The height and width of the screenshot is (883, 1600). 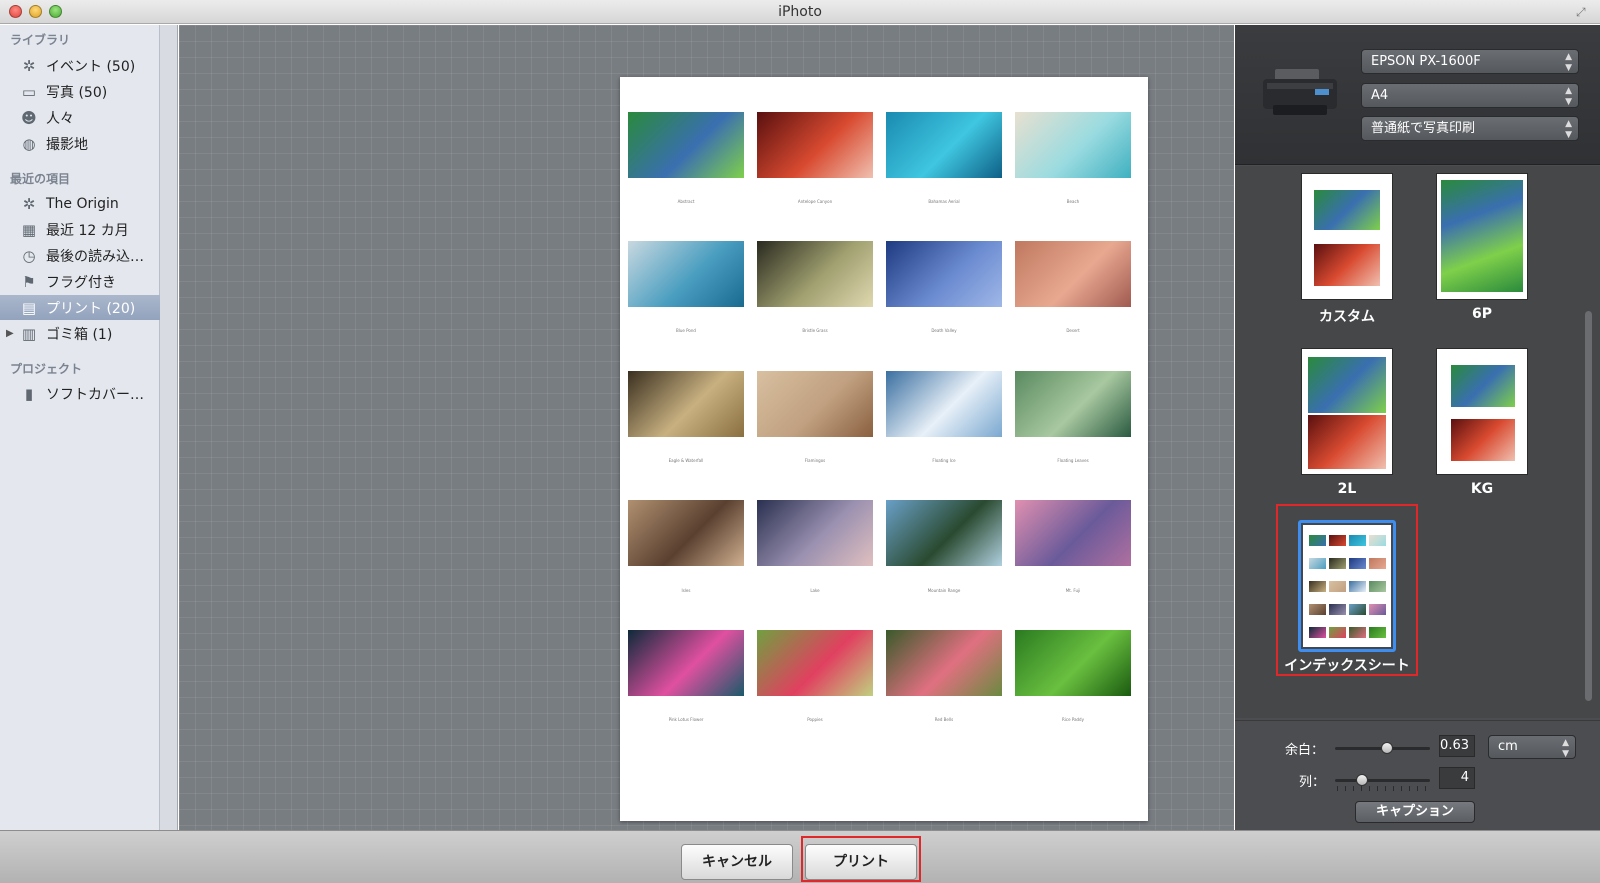 I want to click on columns-slider-knob, so click(x=1361, y=780).